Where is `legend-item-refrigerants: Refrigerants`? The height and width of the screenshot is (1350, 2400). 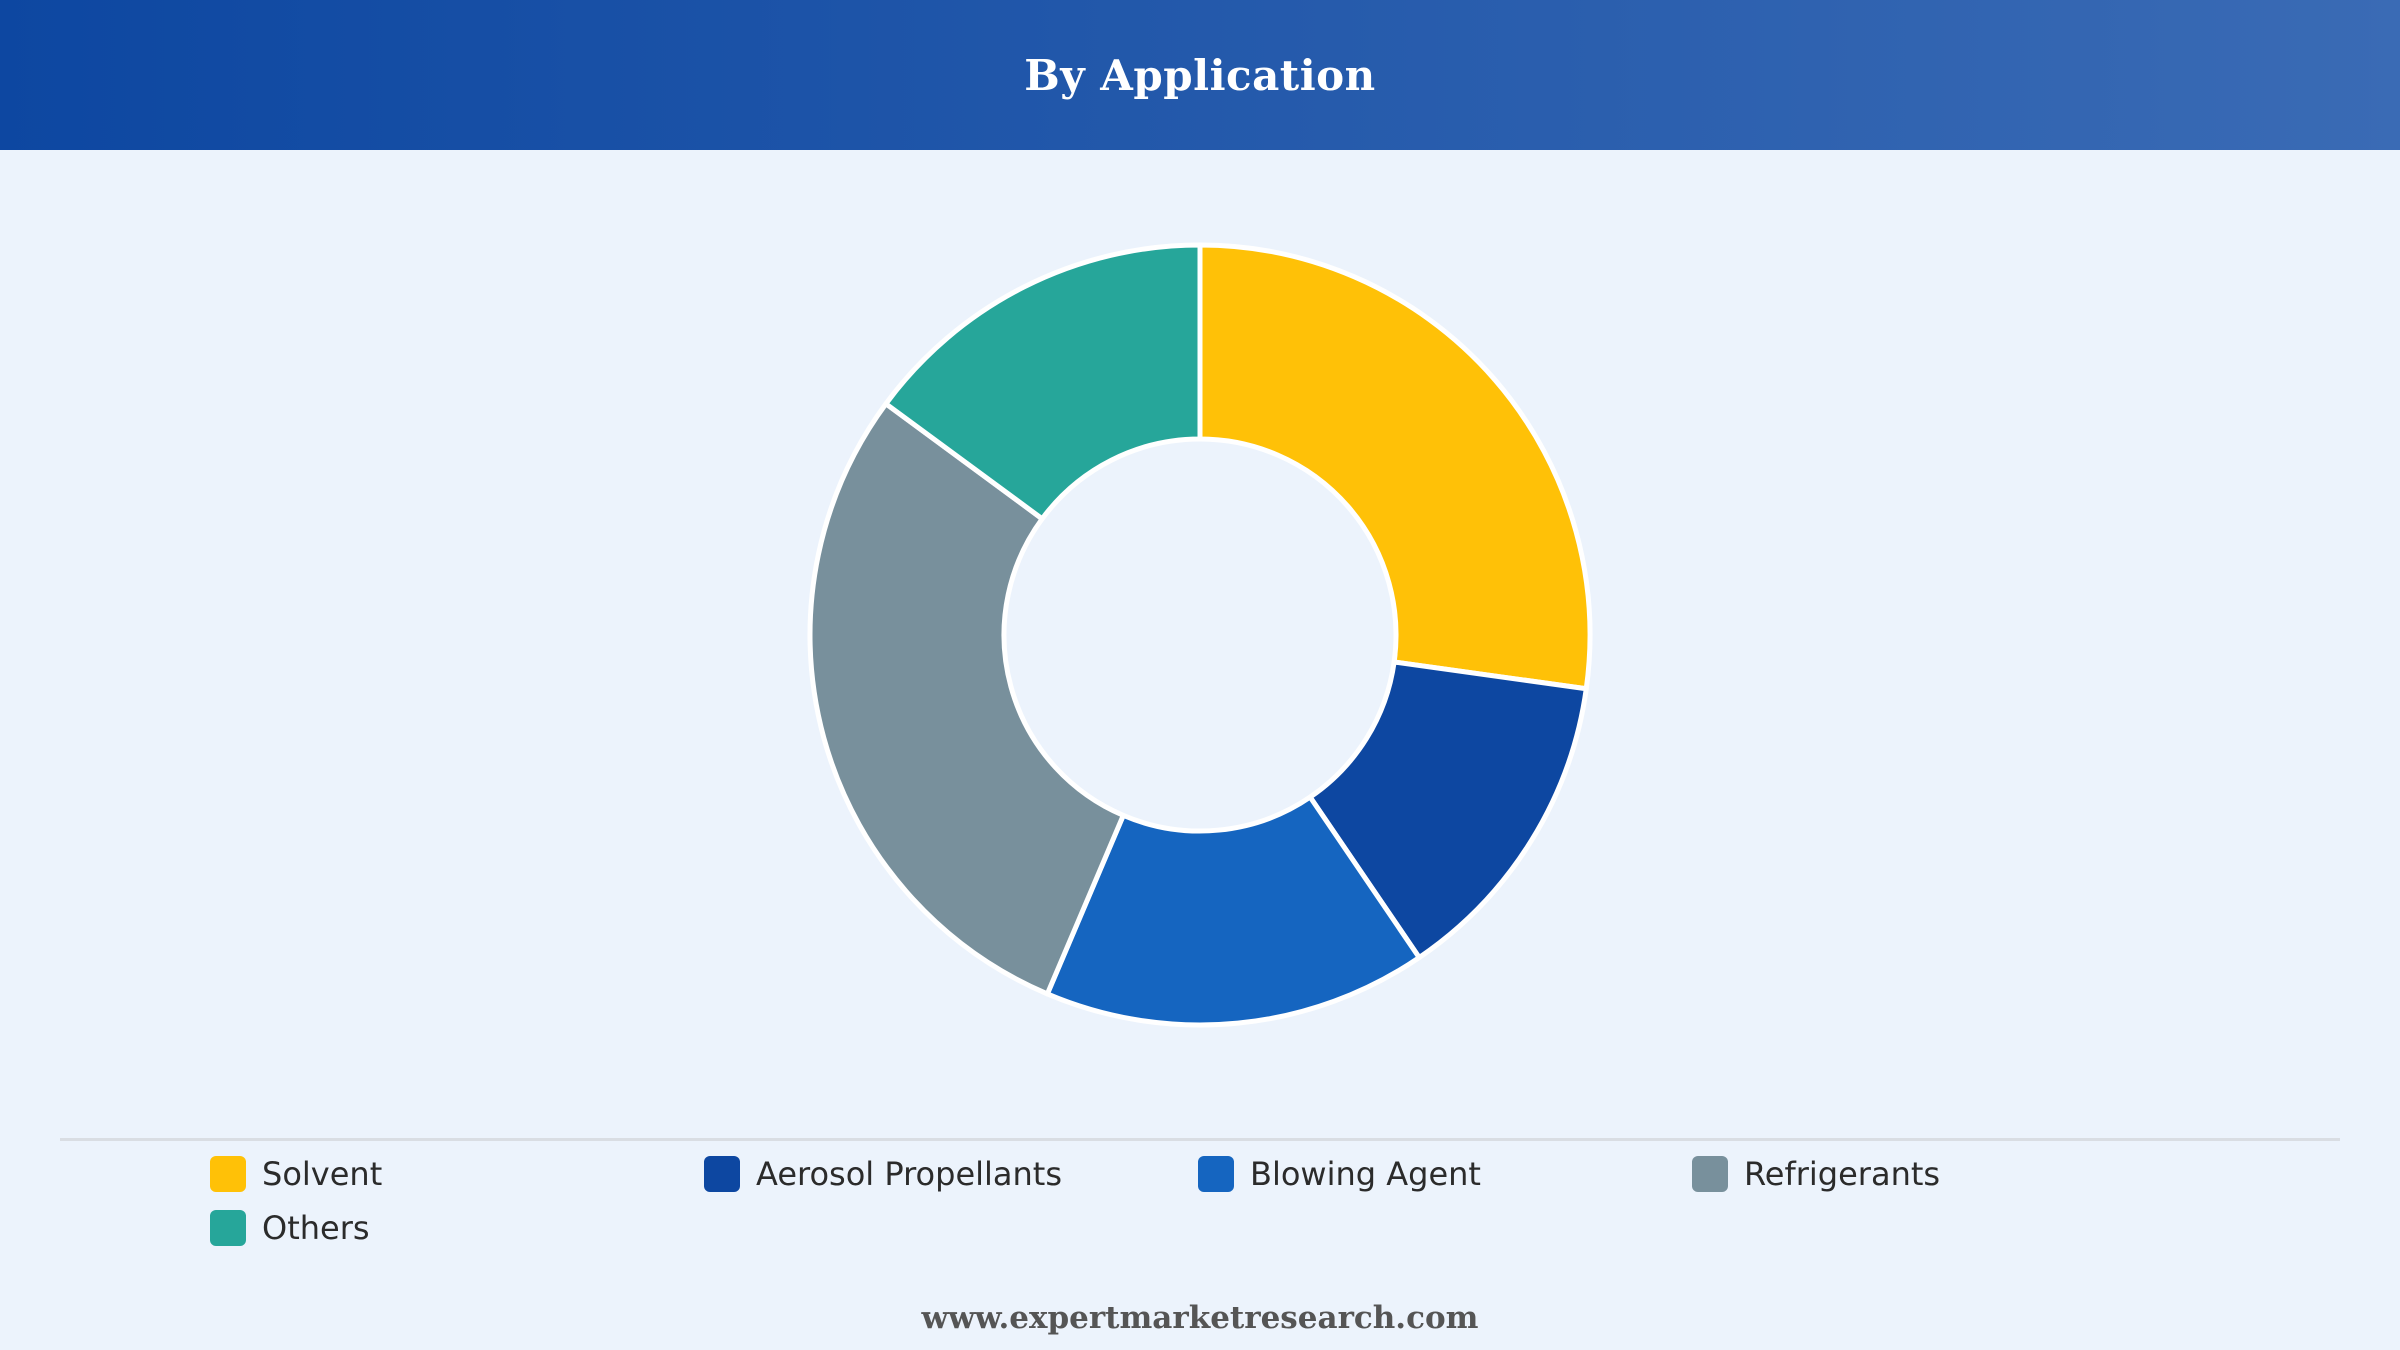
legend-item-refrigerants: Refrigerants is located at coordinates (1939, 1174).